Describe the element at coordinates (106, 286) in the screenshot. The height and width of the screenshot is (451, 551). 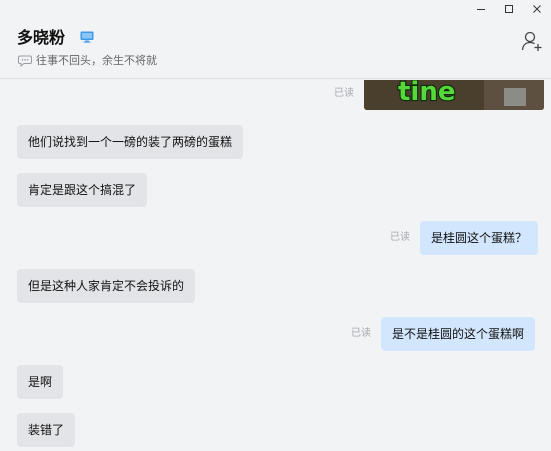
I see `message-bubble-incoming: 但是这种人家肯定不会投诉的` at that location.